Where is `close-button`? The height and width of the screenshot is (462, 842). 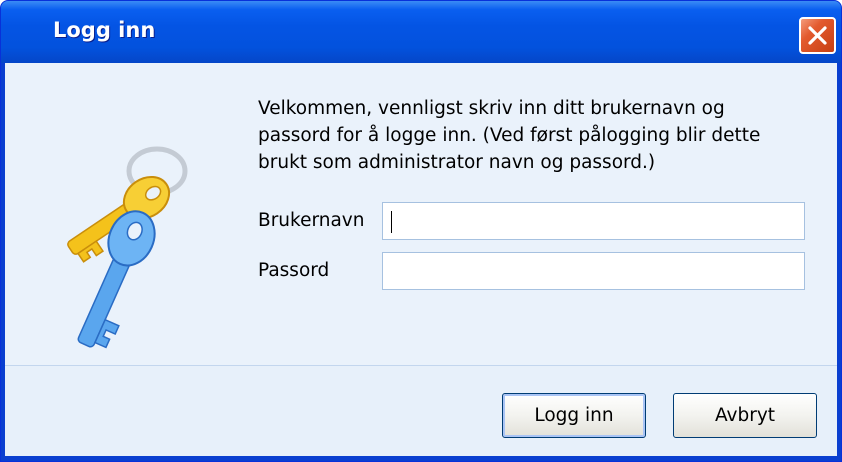
close-button is located at coordinates (817, 35).